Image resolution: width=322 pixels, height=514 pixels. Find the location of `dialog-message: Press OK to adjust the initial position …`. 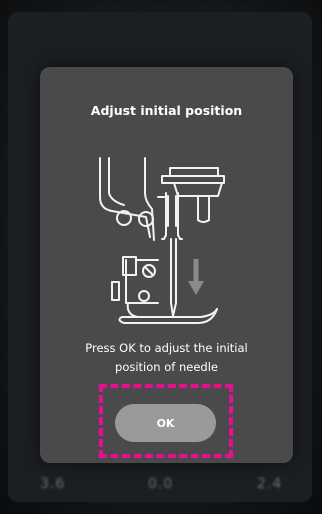

dialog-message: Press OK to adjust the initial position … is located at coordinates (166, 358).